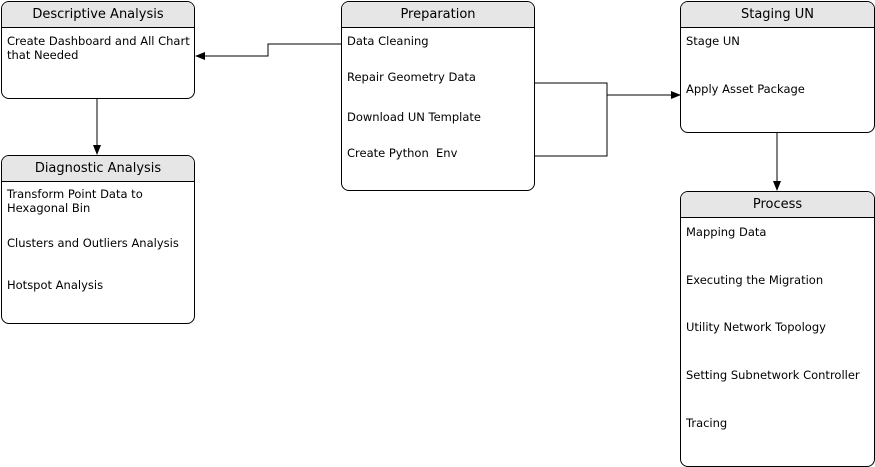  What do you see at coordinates (707, 423) in the screenshot?
I see `process-item: Tracing` at bounding box center [707, 423].